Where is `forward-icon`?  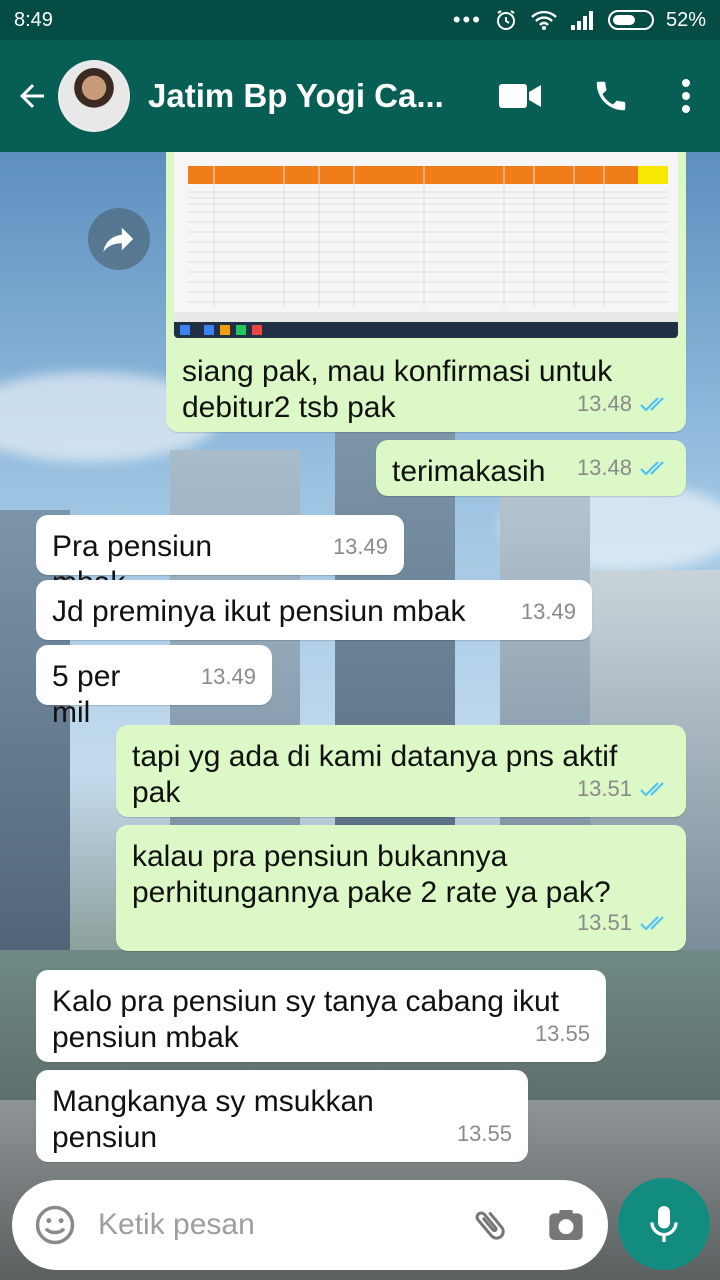 forward-icon is located at coordinates (118, 239).